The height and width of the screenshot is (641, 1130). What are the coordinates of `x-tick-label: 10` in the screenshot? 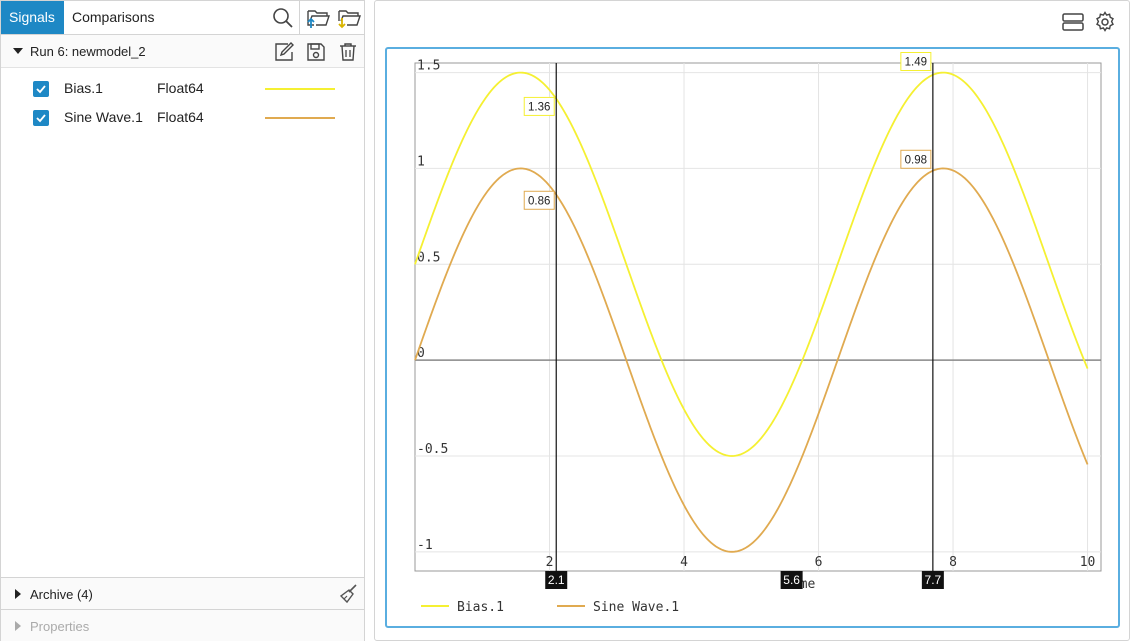 It's located at (1088, 562).